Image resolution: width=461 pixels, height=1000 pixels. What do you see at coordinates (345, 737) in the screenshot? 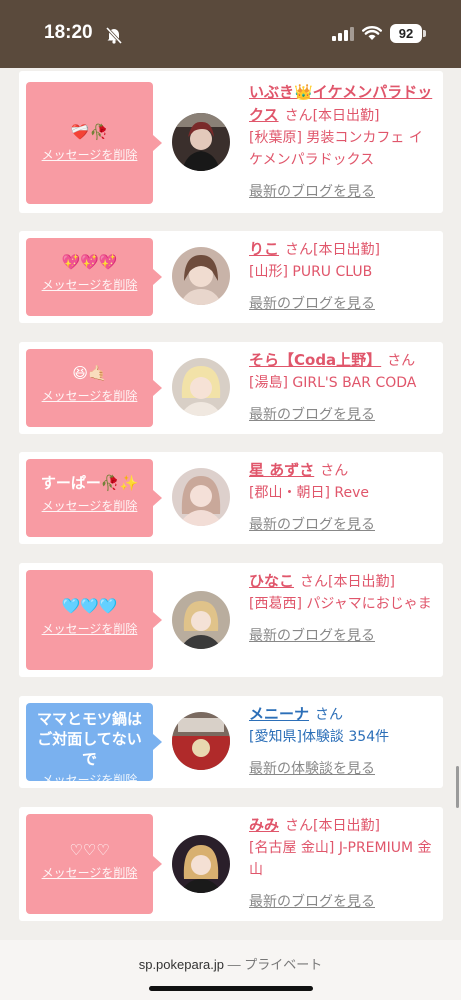
I see `review-count: 体験談 354件` at bounding box center [345, 737].